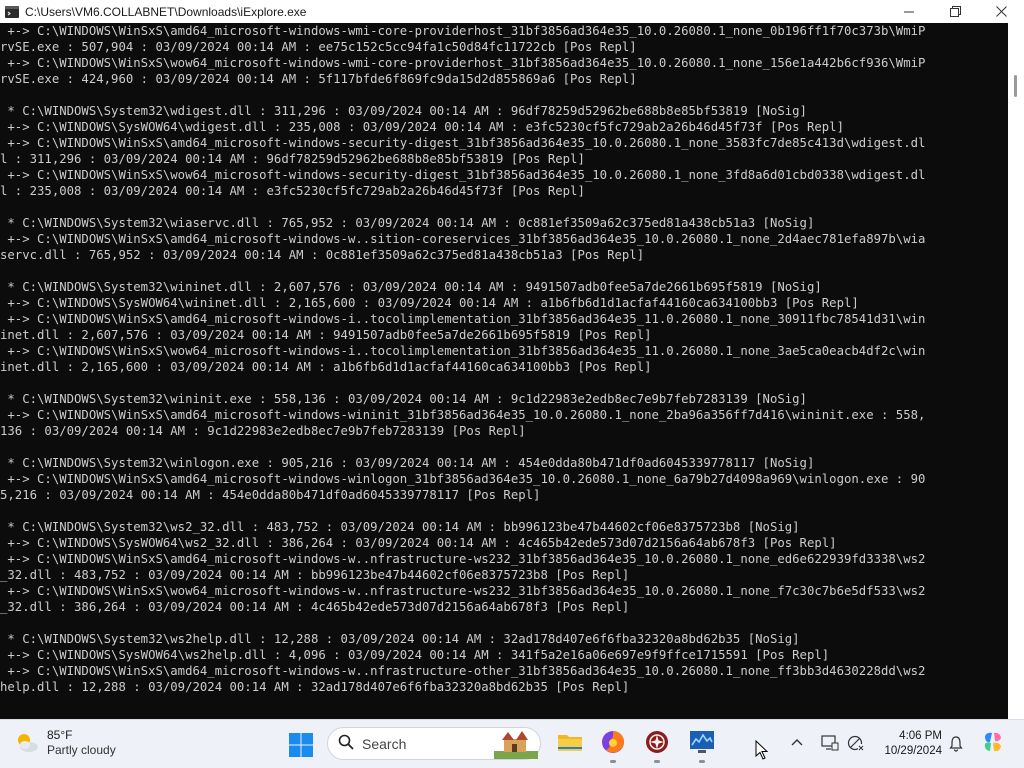 The width and height of the screenshot is (1024, 768). Describe the element at coordinates (797, 743) in the screenshot. I see `chevron-up-icon` at that location.